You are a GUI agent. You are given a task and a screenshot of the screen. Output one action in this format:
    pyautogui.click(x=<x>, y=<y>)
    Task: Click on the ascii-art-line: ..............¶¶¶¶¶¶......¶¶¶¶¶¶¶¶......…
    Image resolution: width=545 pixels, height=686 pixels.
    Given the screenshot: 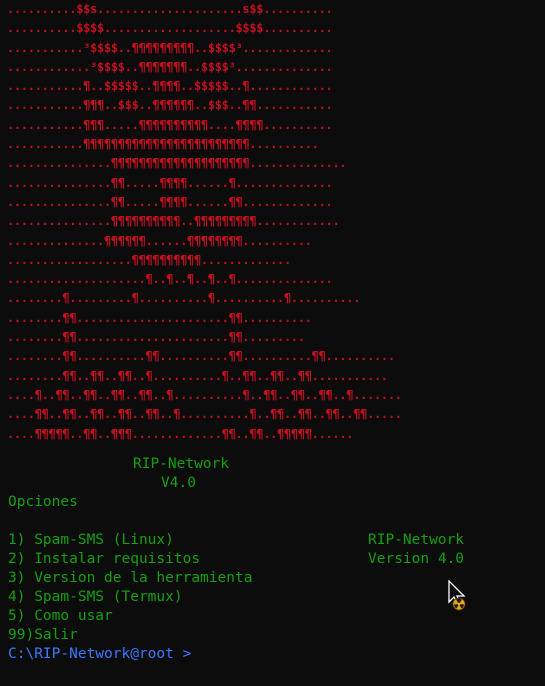 What is the action you would take?
    pyautogui.click(x=159, y=240)
    